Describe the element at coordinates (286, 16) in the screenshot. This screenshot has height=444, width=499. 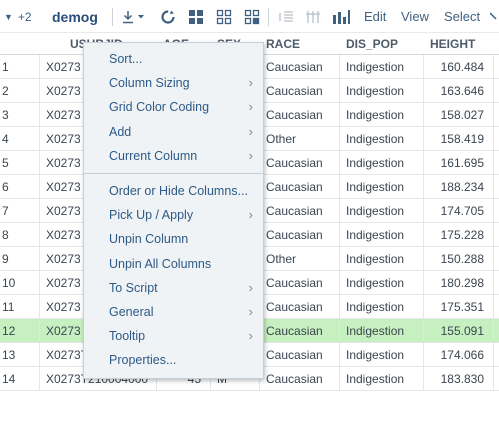
I see `indent-icon` at that location.